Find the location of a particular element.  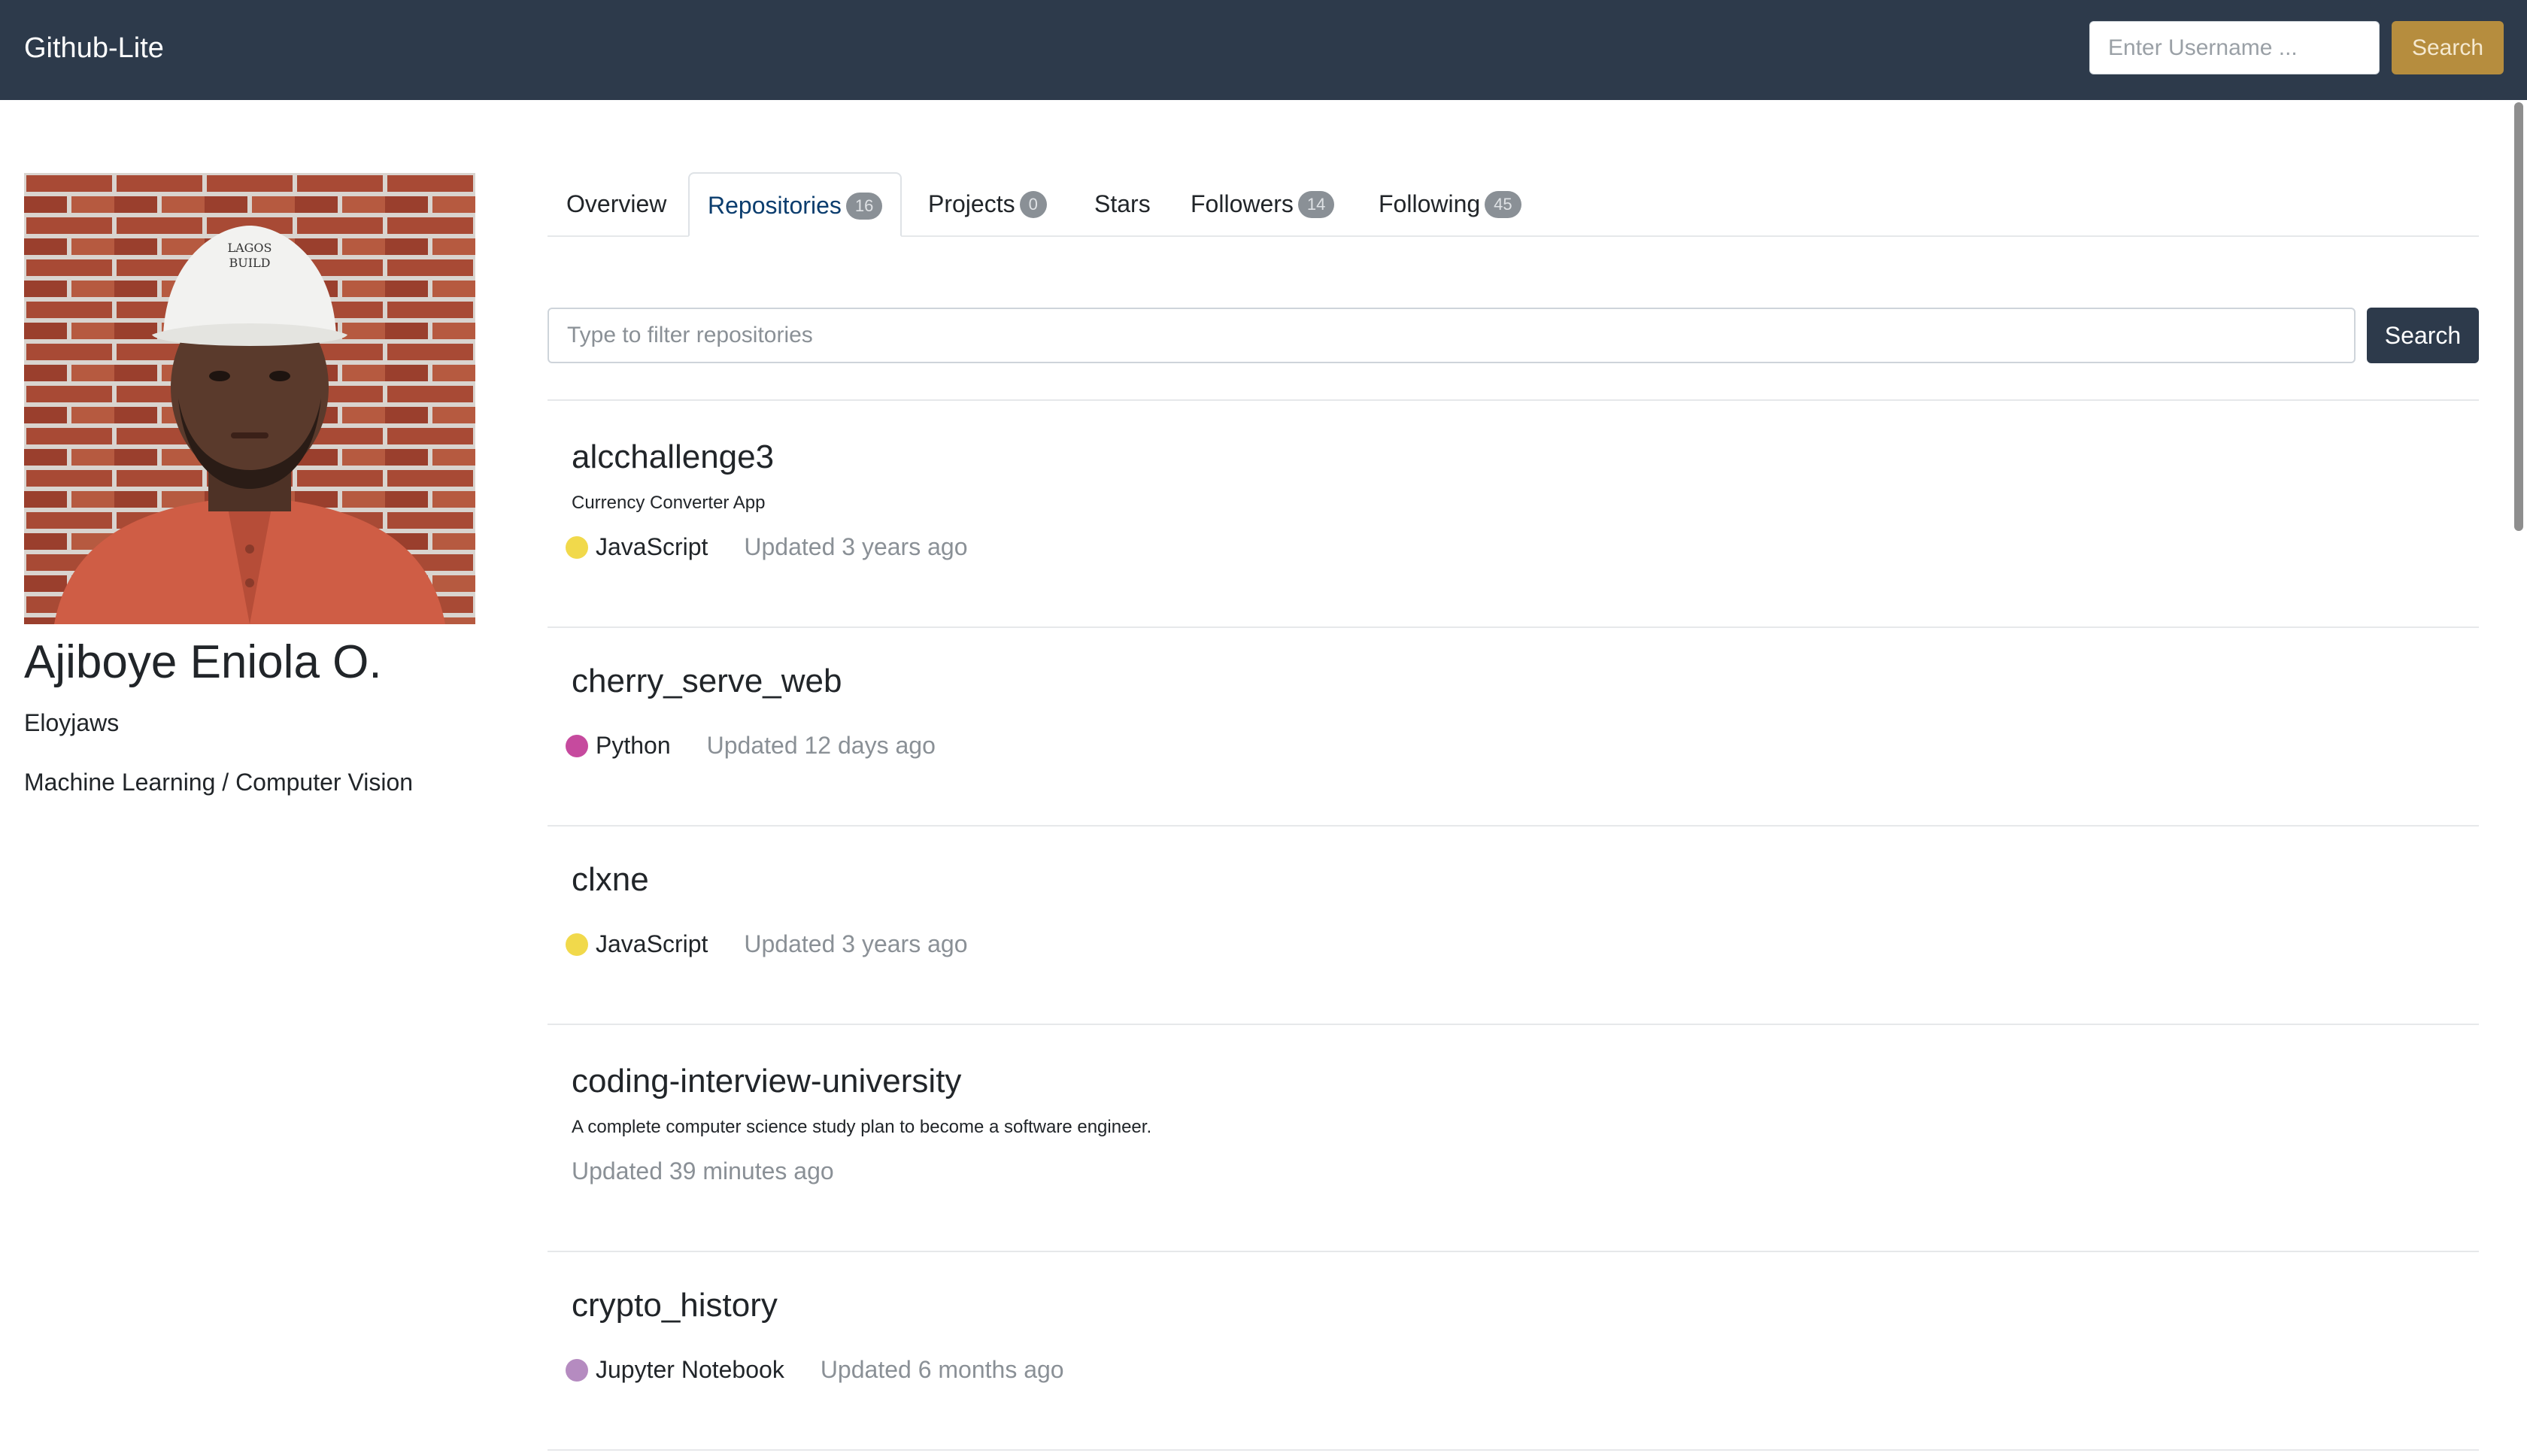

tab-label: Stars is located at coordinates (1122, 203).